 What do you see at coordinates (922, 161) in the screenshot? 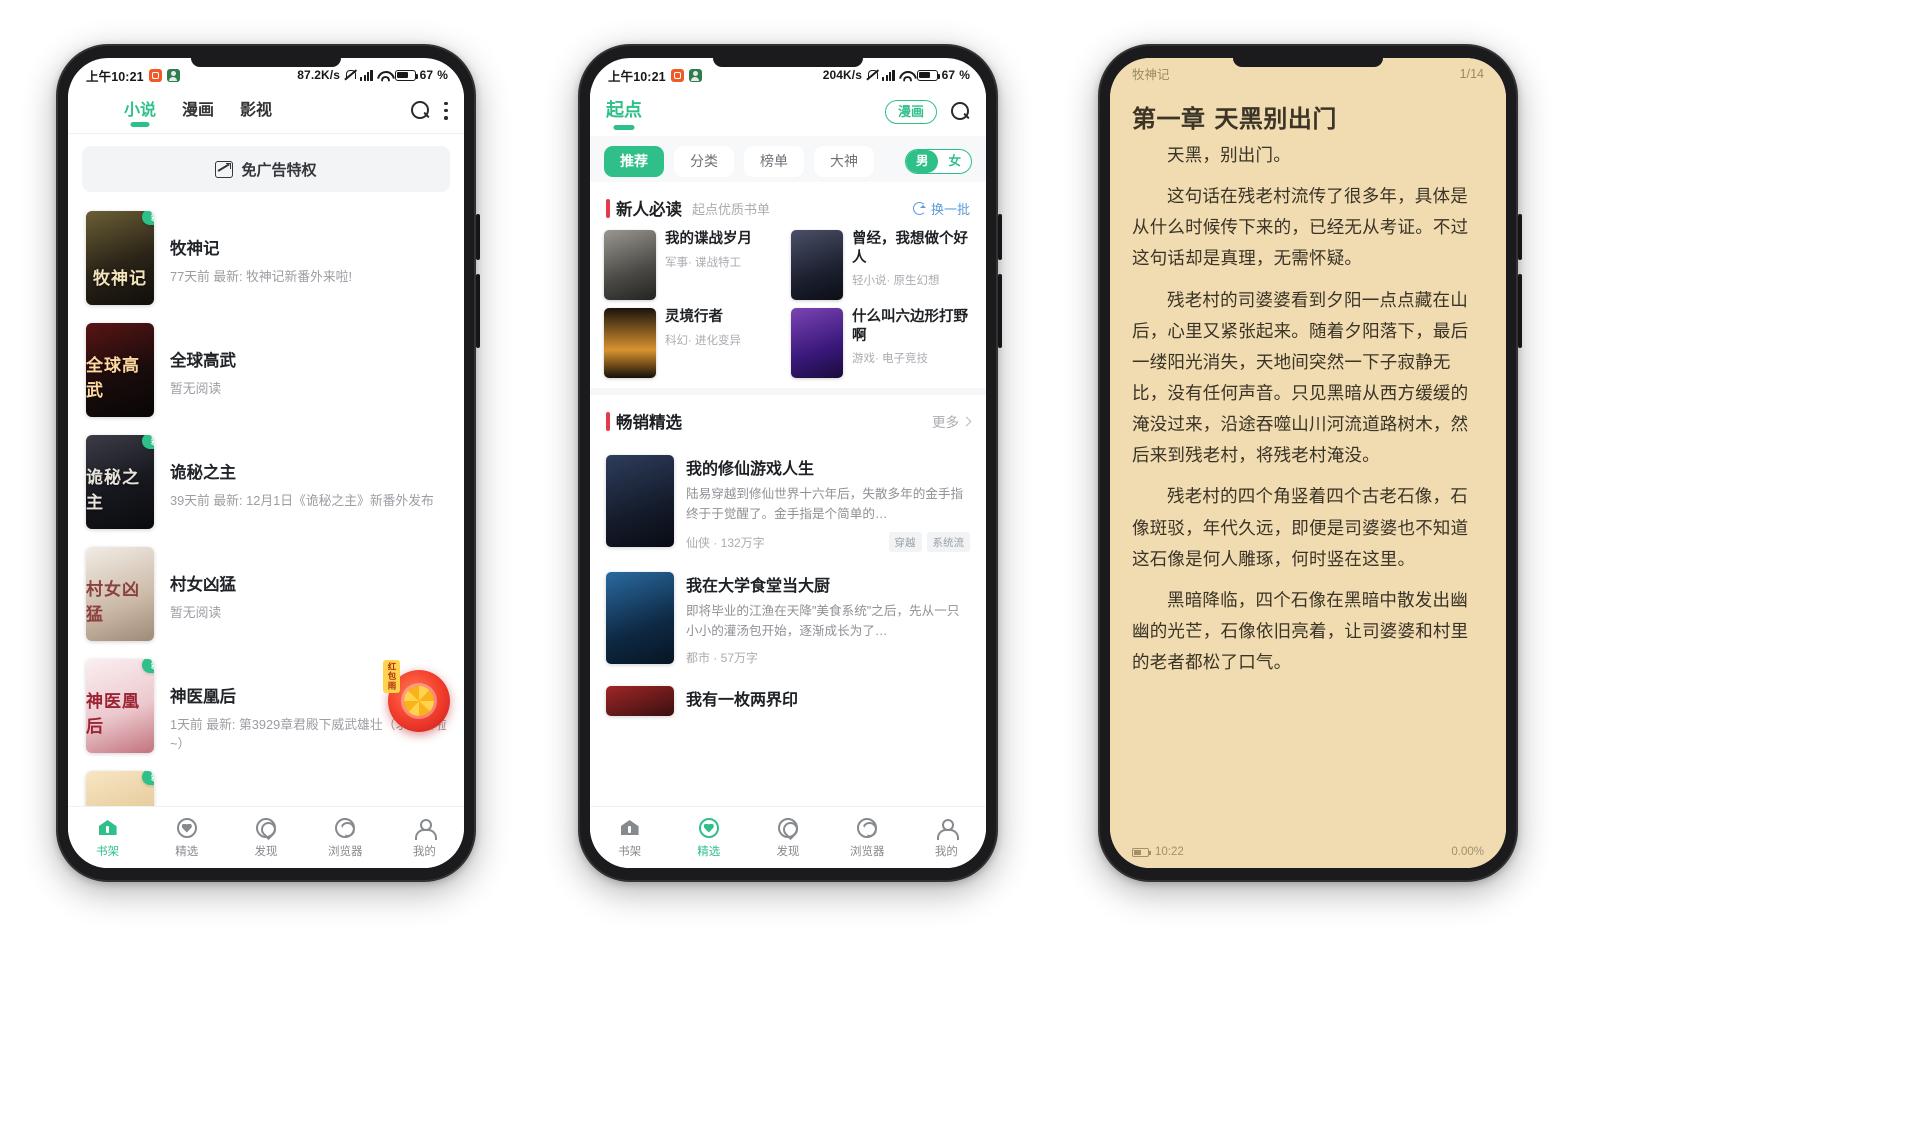
I see `gender-male: 男` at bounding box center [922, 161].